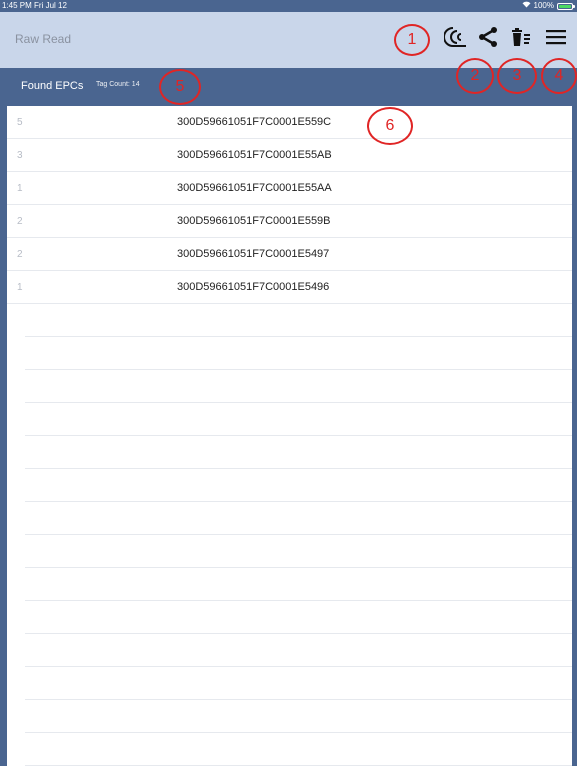  I want to click on epc-row: 2 300D59661051F7C0001E559B, so click(289, 221).